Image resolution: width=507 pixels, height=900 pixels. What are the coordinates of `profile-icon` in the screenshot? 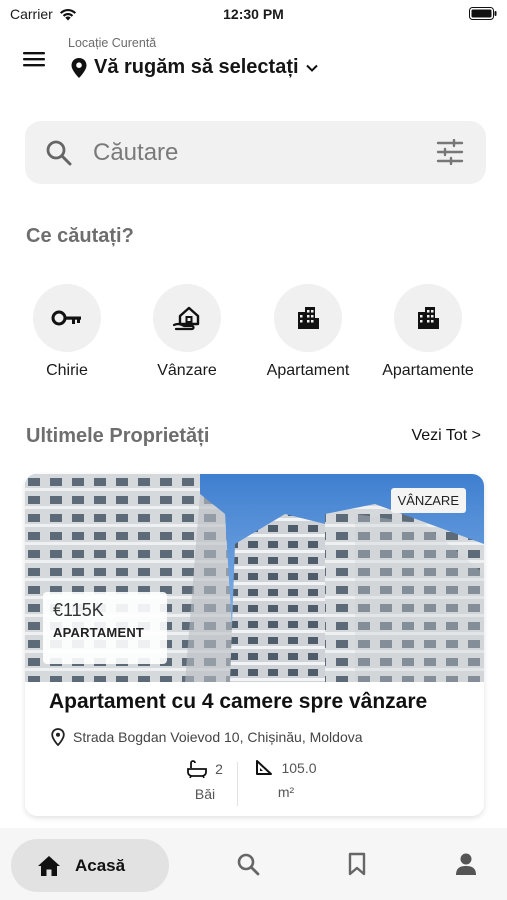 It's located at (466, 864).